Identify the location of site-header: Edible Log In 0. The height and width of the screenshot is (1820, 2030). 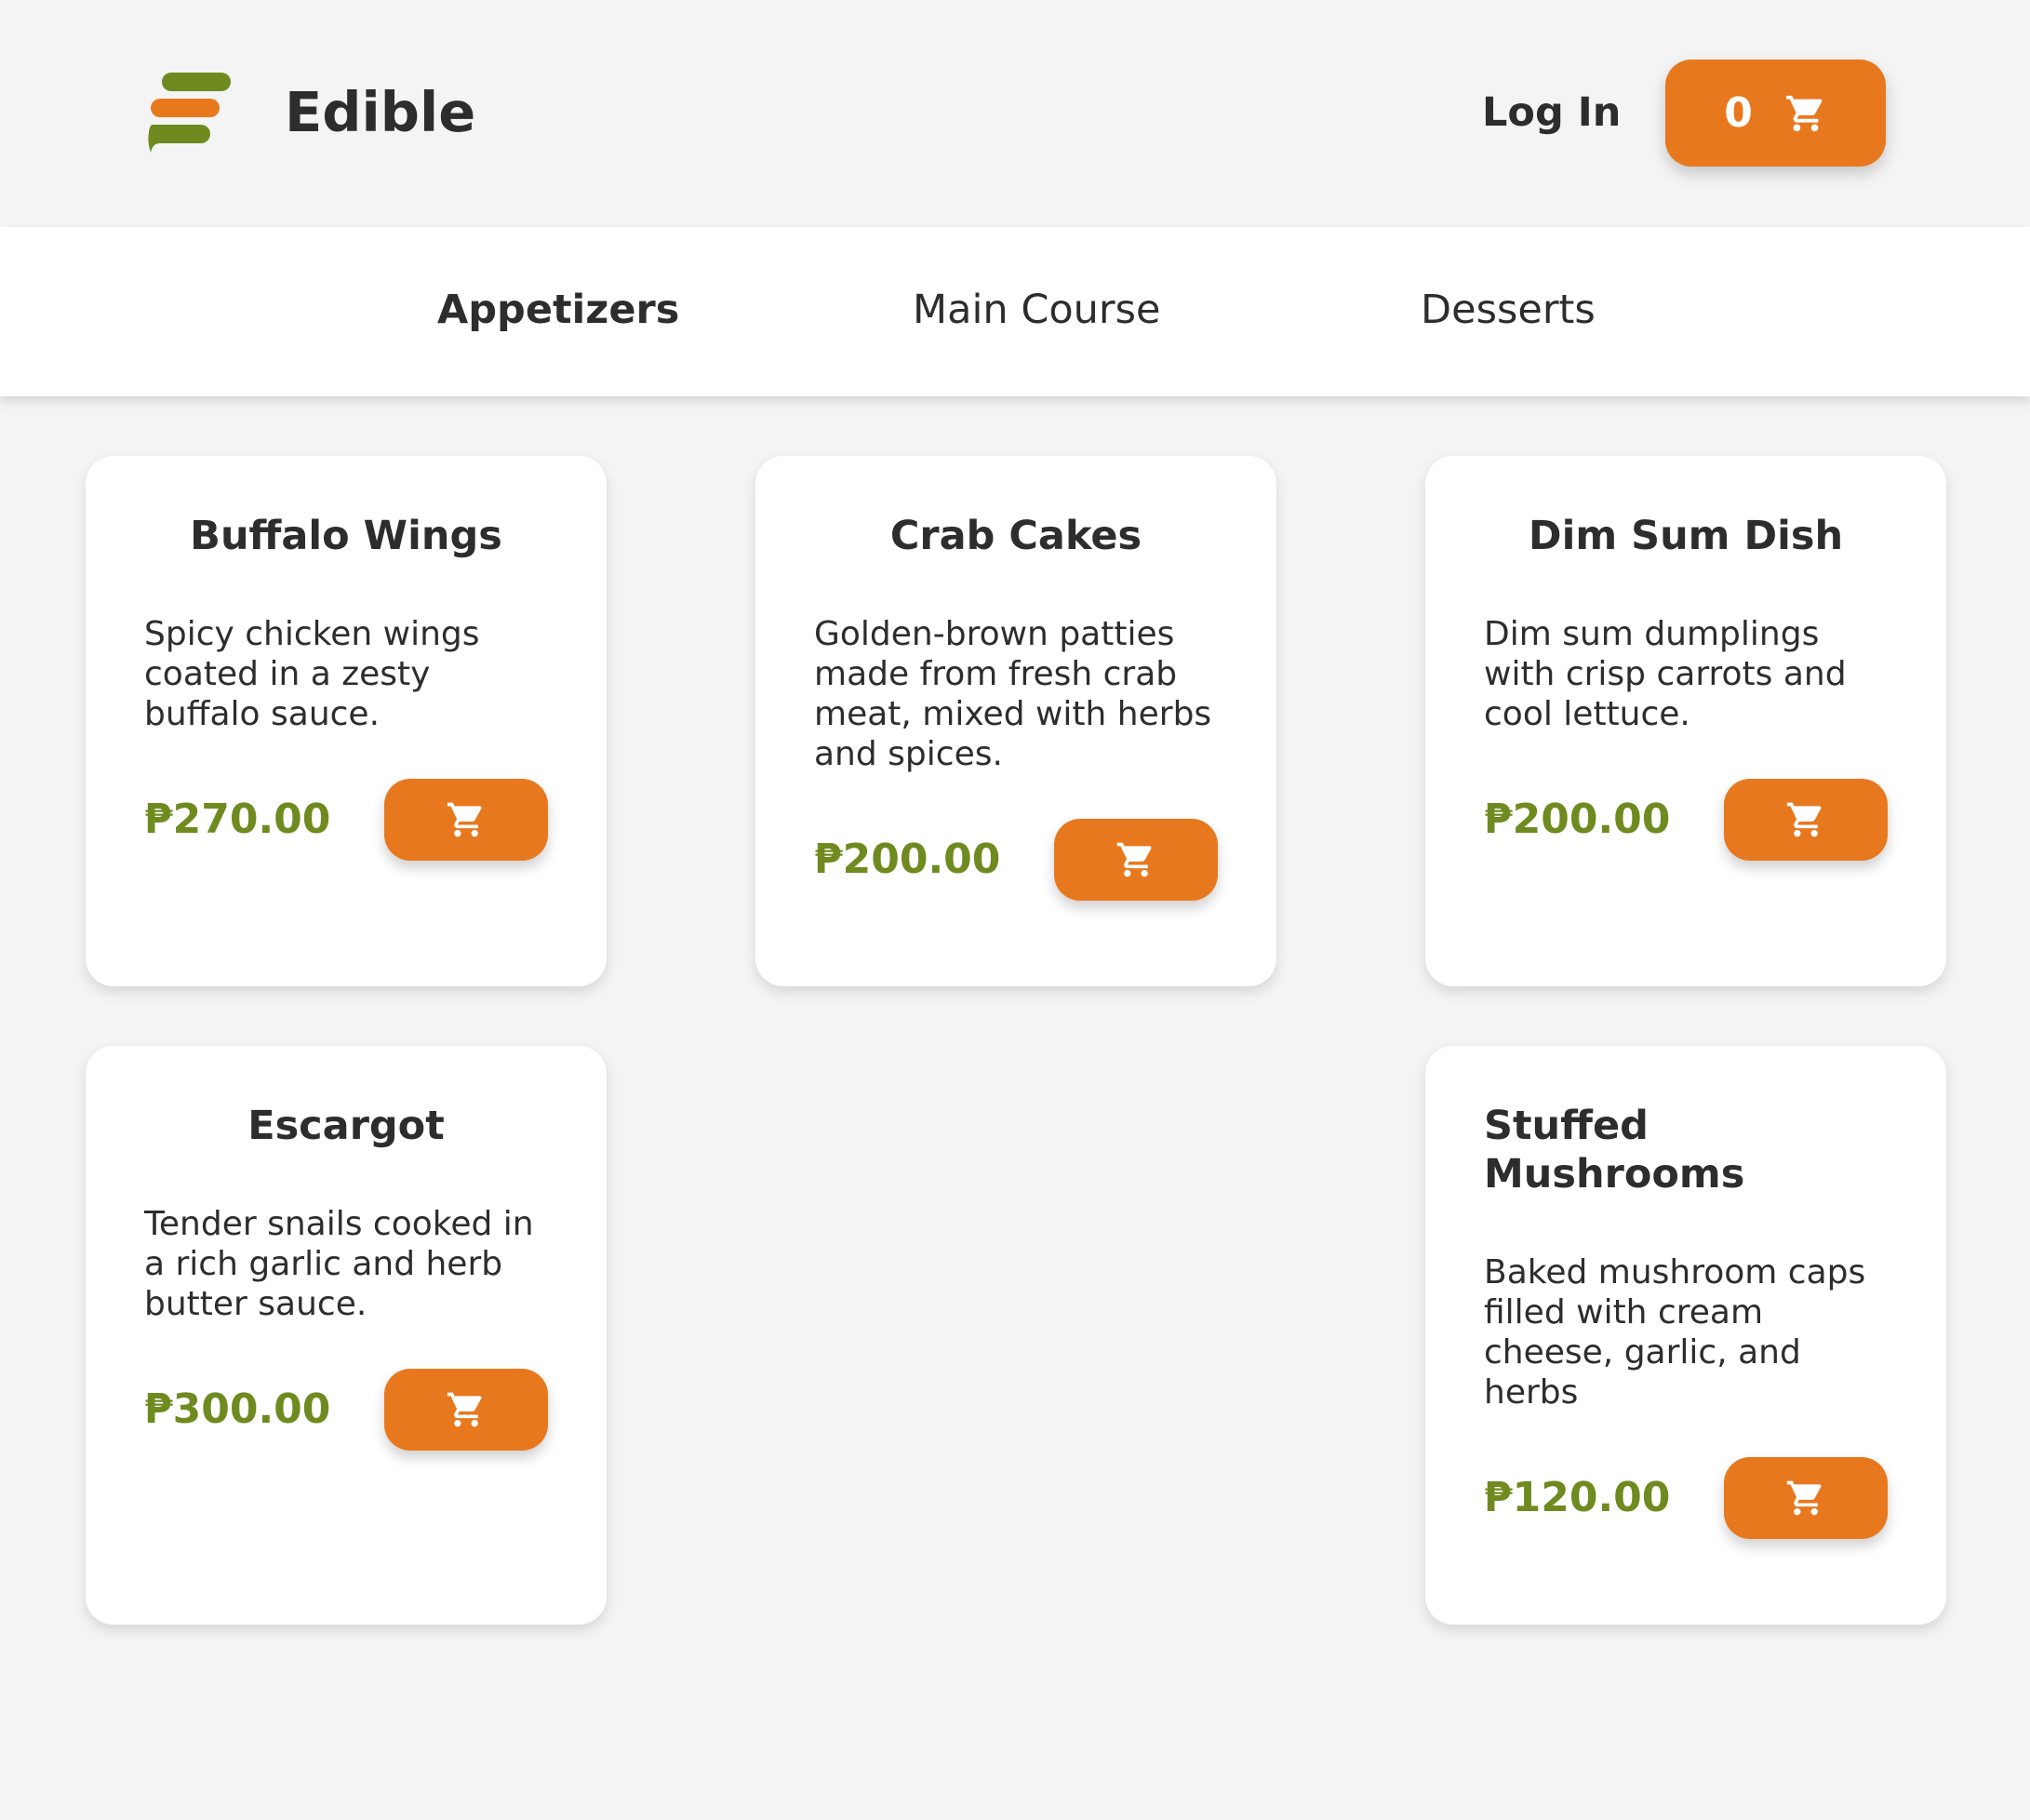
(1015, 113).